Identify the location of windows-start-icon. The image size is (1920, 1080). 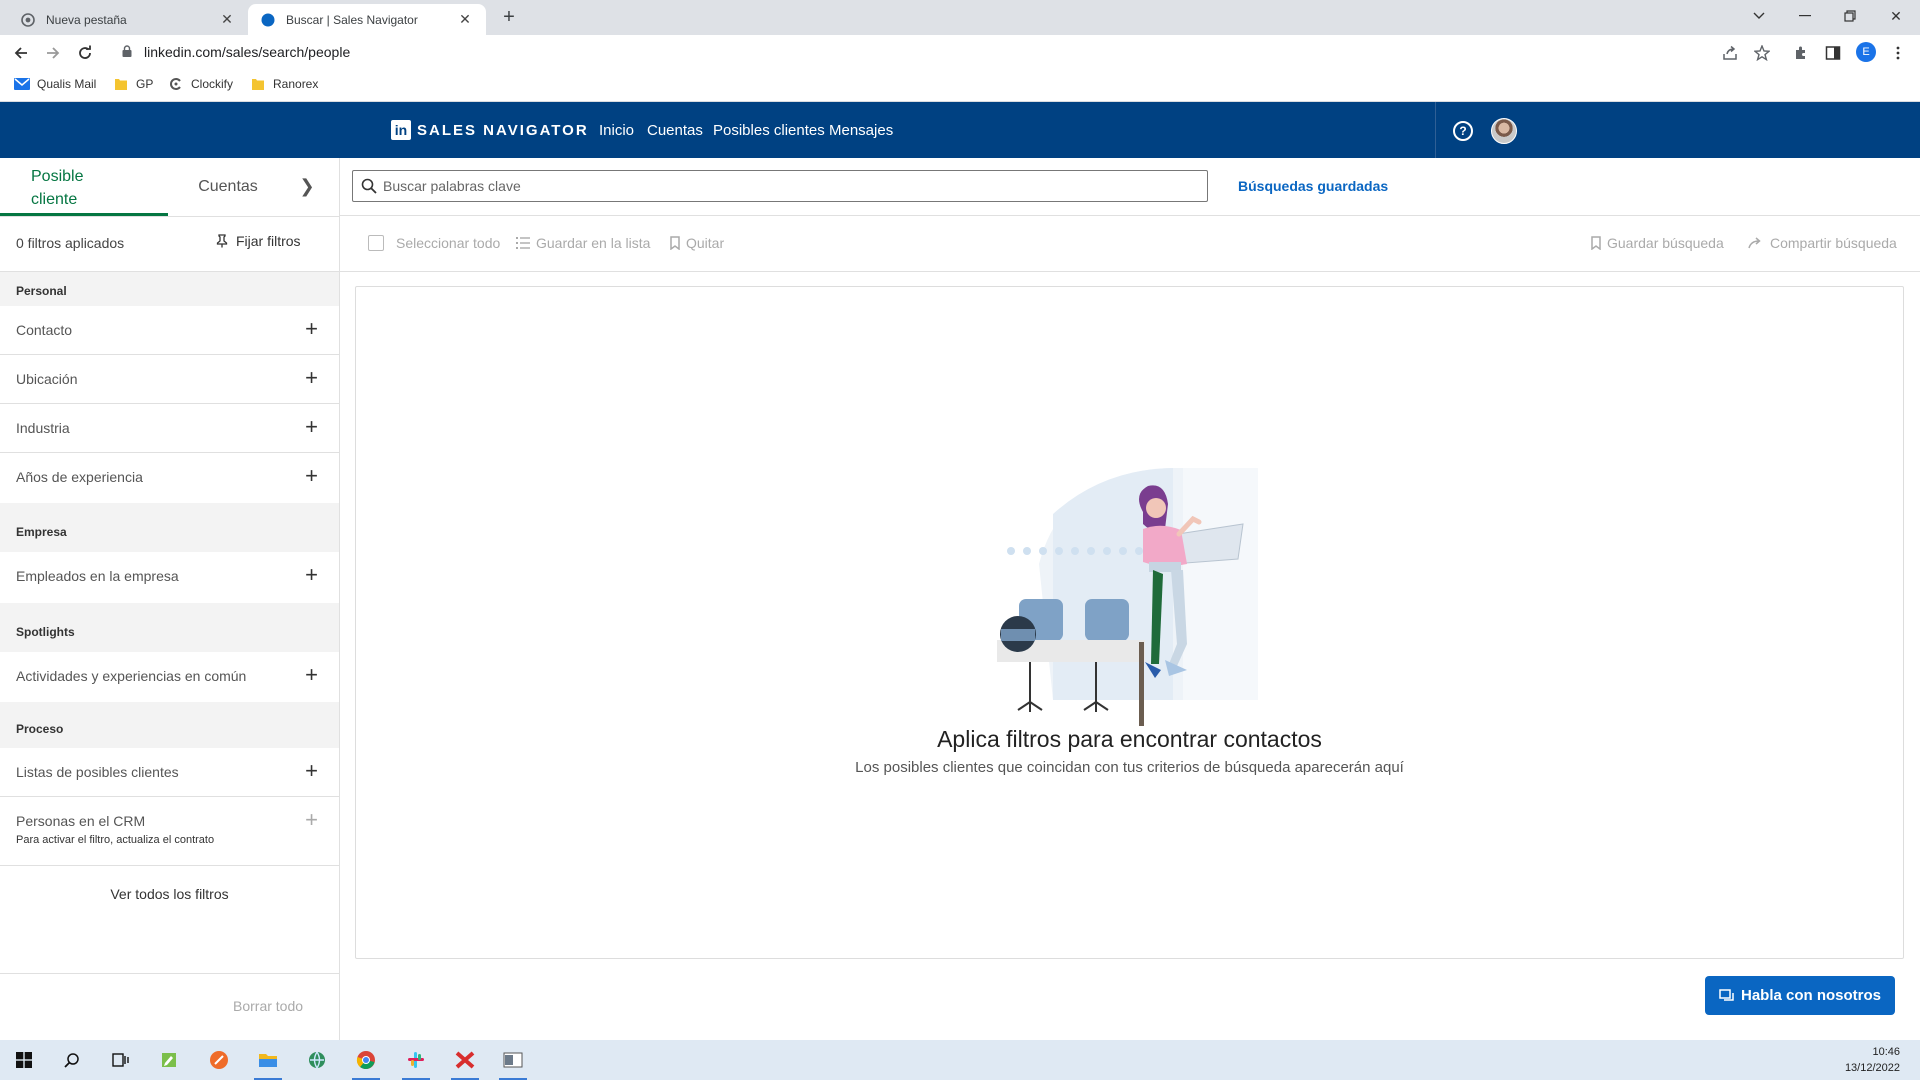
(24, 1060).